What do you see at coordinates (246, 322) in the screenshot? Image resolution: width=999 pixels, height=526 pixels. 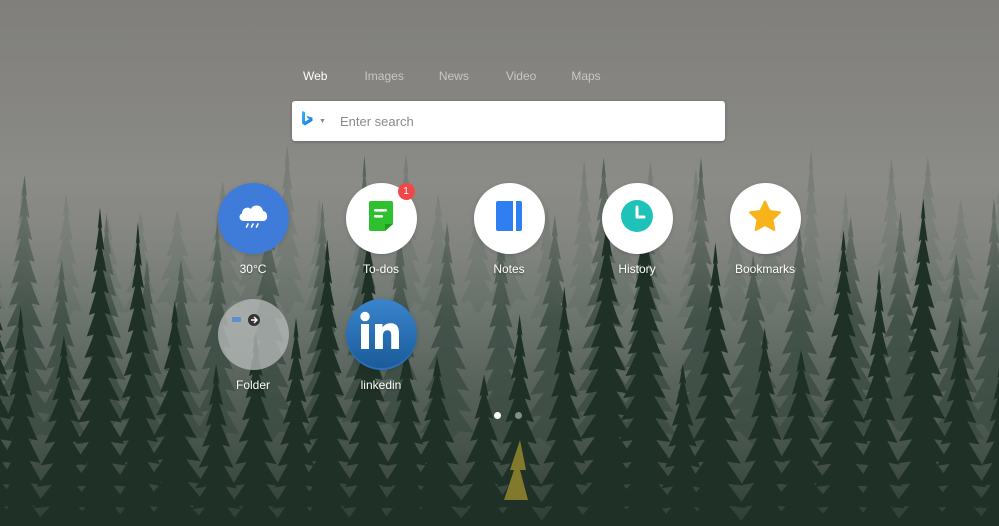 I see `folder-icon` at bounding box center [246, 322].